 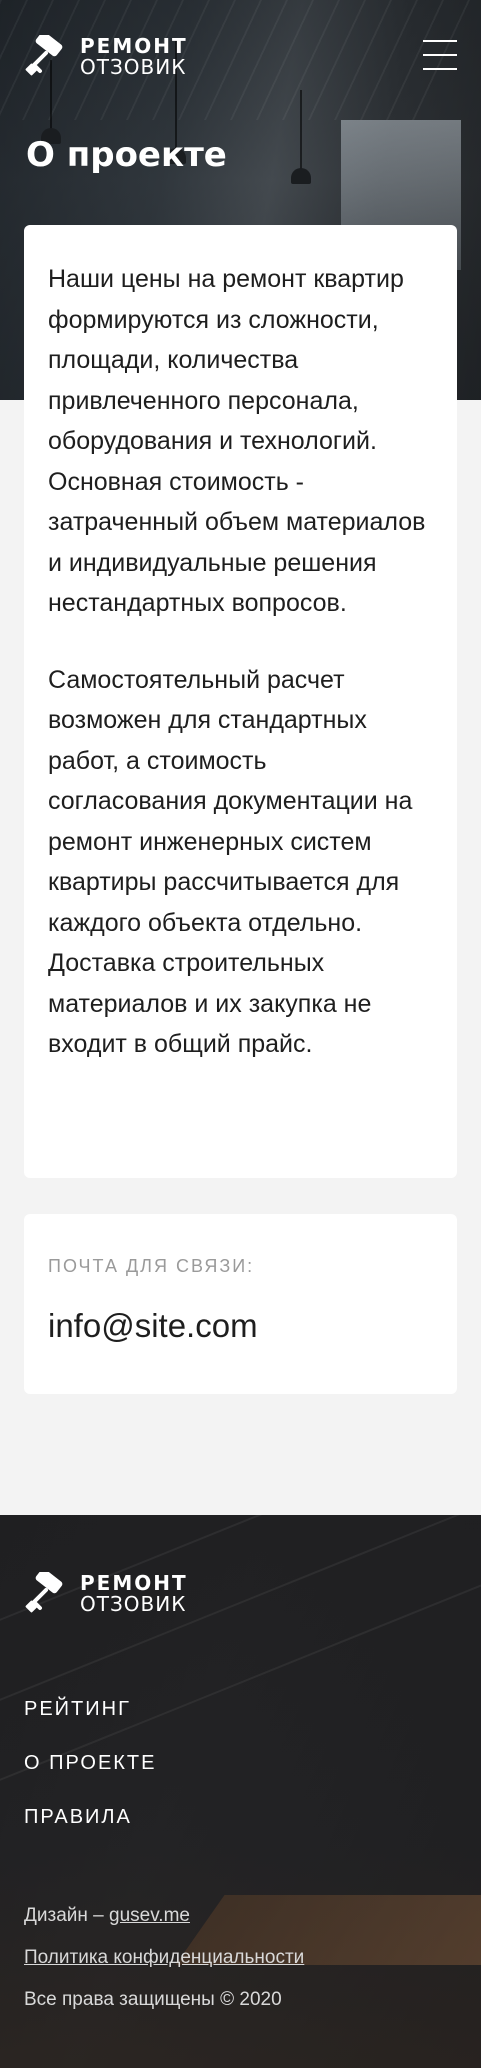 I want to click on design-credit: Дизайн – gusev.me, so click(x=164, y=1916).